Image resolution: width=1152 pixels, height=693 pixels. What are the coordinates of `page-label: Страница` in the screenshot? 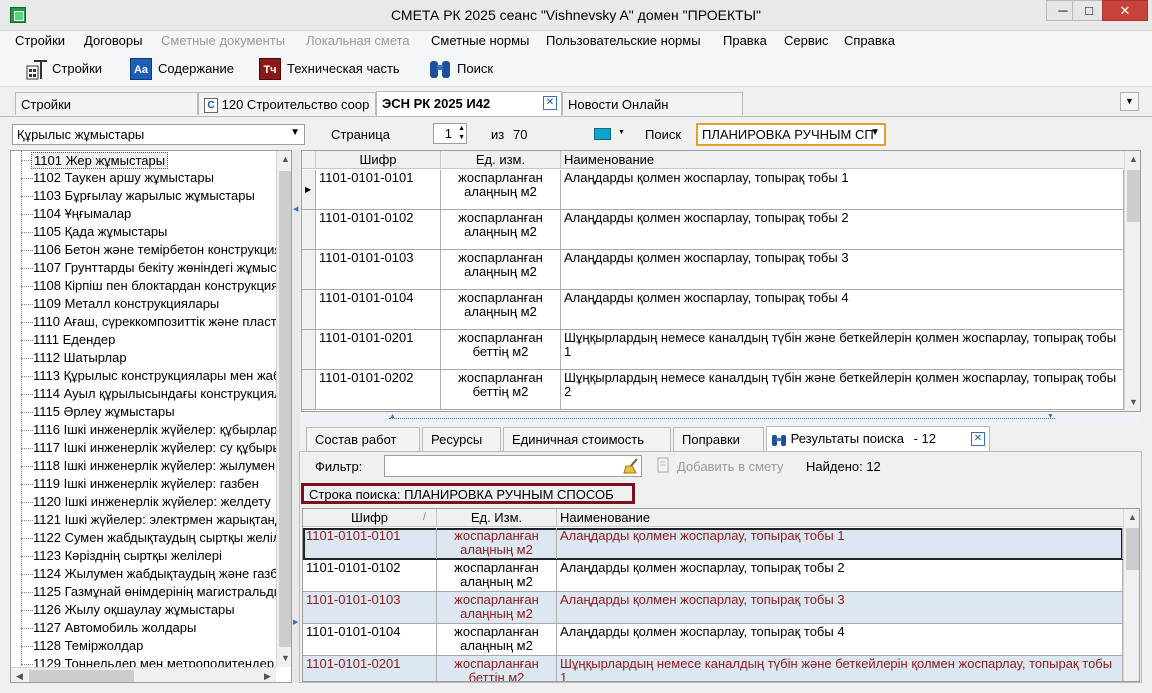 It's located at (360, 134).